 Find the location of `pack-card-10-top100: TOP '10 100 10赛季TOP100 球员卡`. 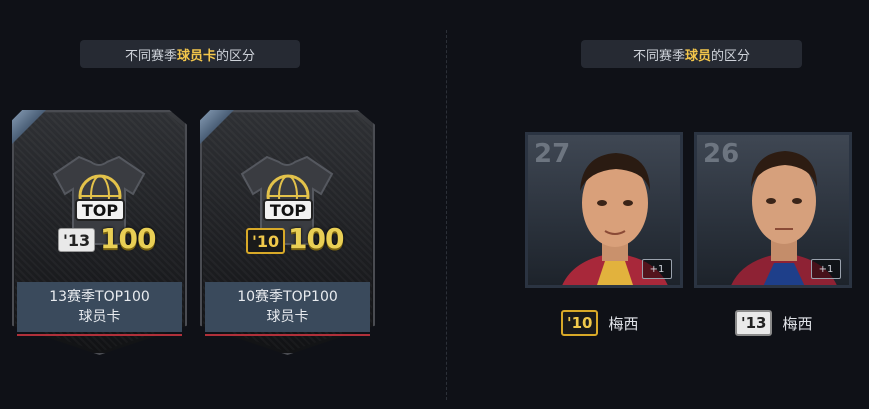

pack-card-10-top100: TOP '10 100 10赛季TOP100 球员卡 is located at coordinates (287, 232).